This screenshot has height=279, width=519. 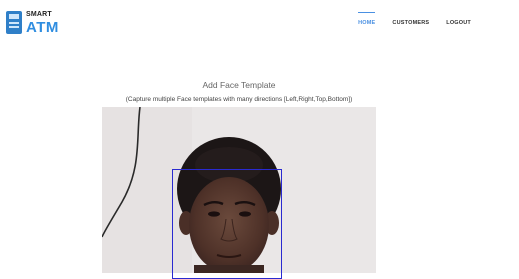 I want to click on top-nav: HOME CUSTOMERS LOGOUT, so click(x=406, y=19).